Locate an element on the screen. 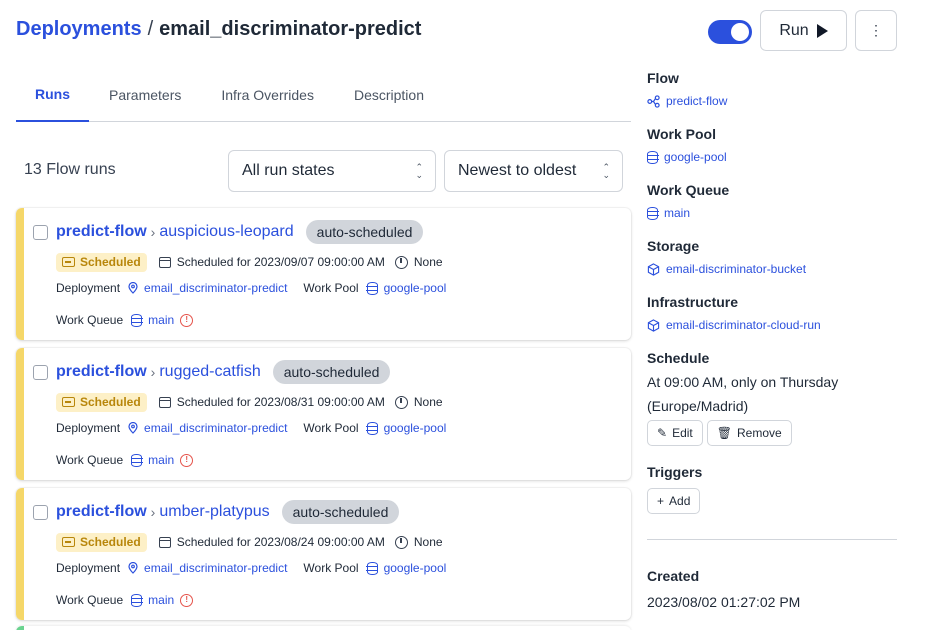 Image resolution: width=926 pixels, height=630 pixels. triggers-label: Triggers is located at coordinates (675, 472).